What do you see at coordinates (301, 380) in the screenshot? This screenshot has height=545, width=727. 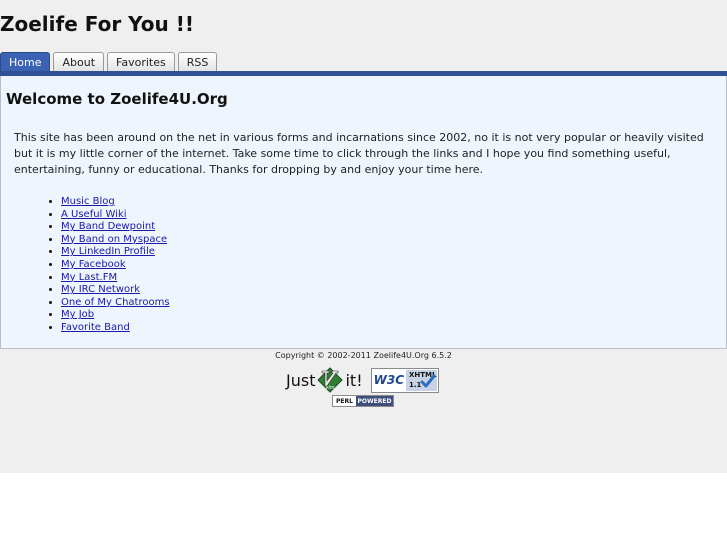 I see `vim-badge-prefix: Just` at bounding box center [301, 380].